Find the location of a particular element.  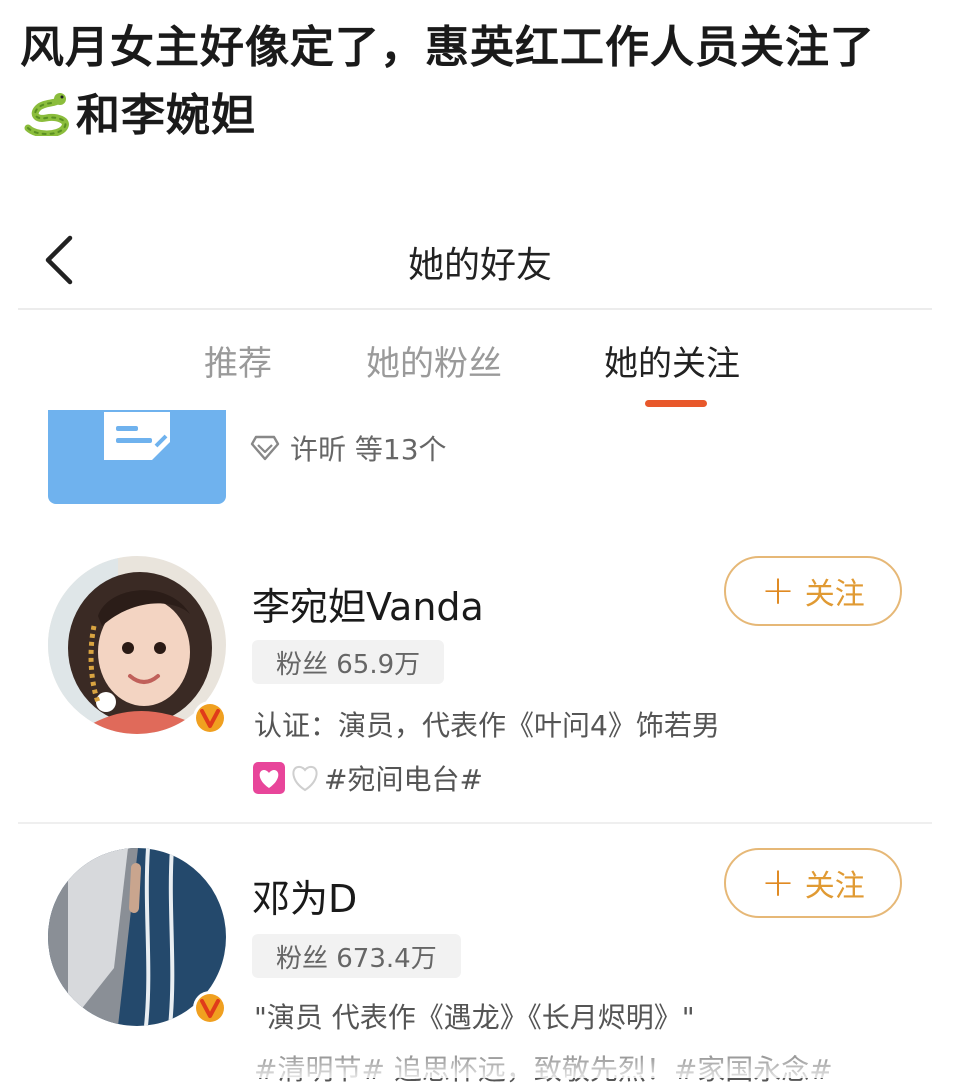

group-members-text: 许昕 等13个 is located at coordinates (368, 449).